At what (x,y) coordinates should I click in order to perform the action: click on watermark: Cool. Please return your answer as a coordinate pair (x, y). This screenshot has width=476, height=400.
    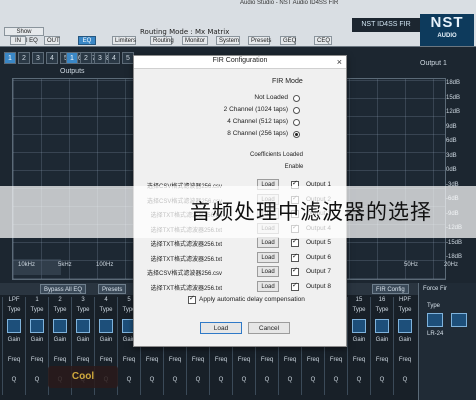
    Looking at the image, I should click on (83, 377).